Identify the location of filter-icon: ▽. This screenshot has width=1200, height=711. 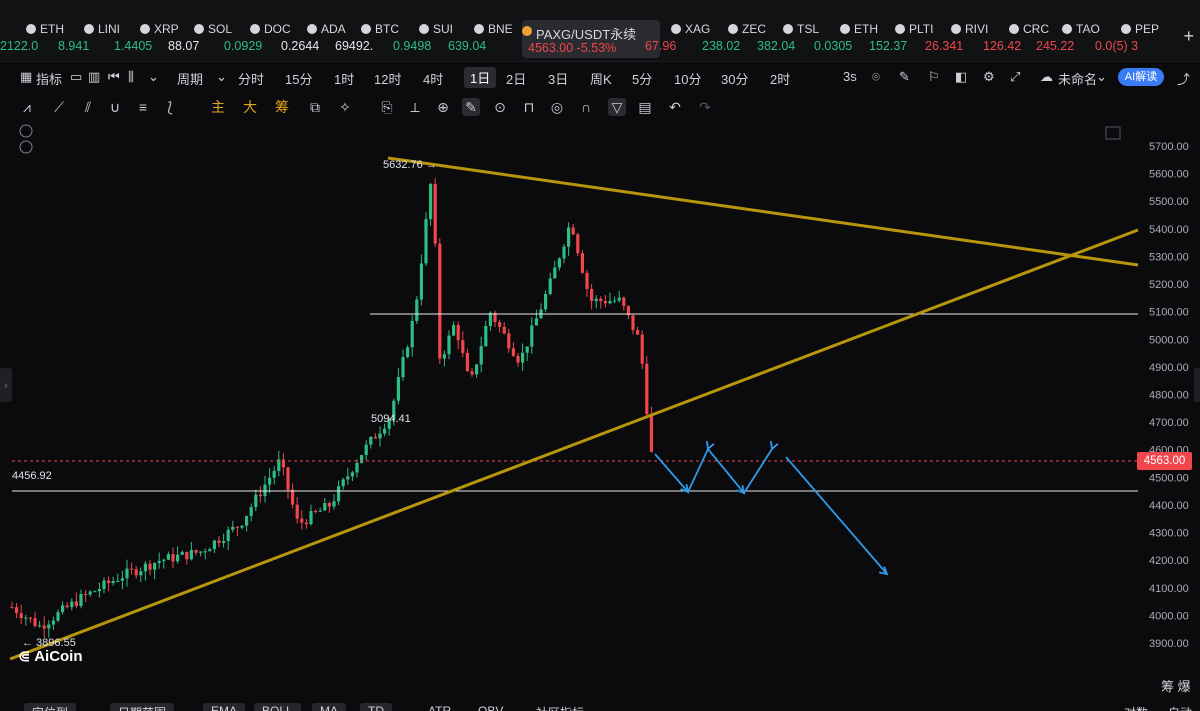
(617, 107).